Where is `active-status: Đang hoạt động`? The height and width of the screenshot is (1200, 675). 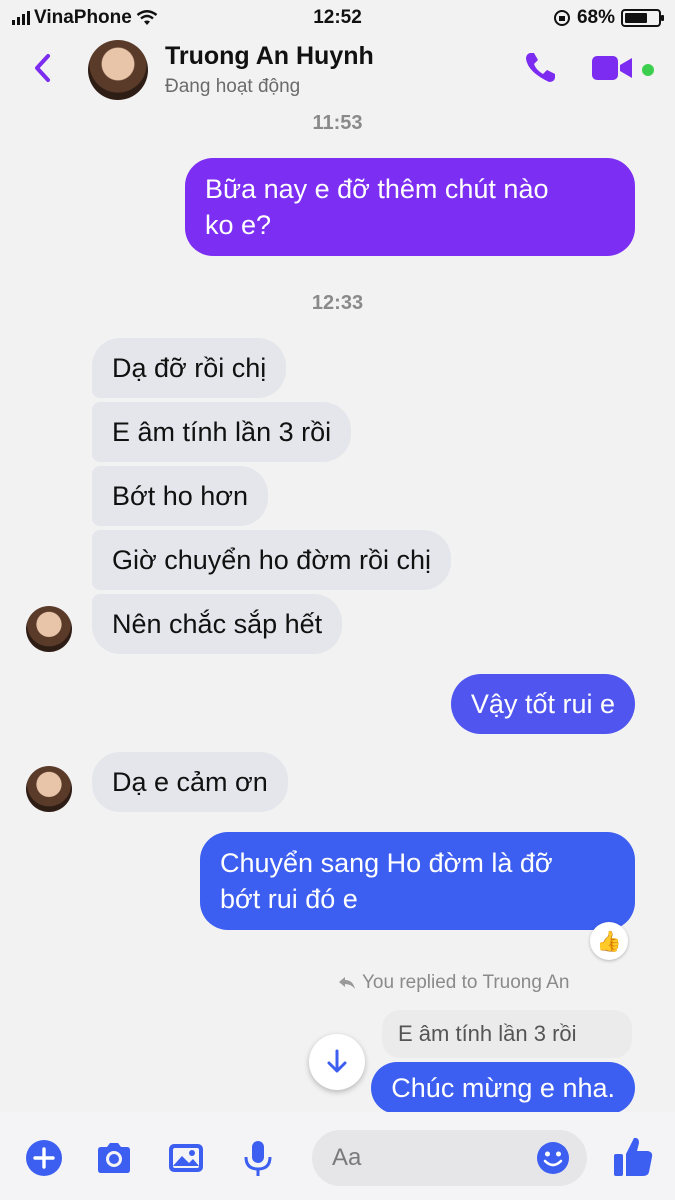
active-status: Đang hoạt động is located at coordinates (233, 86).